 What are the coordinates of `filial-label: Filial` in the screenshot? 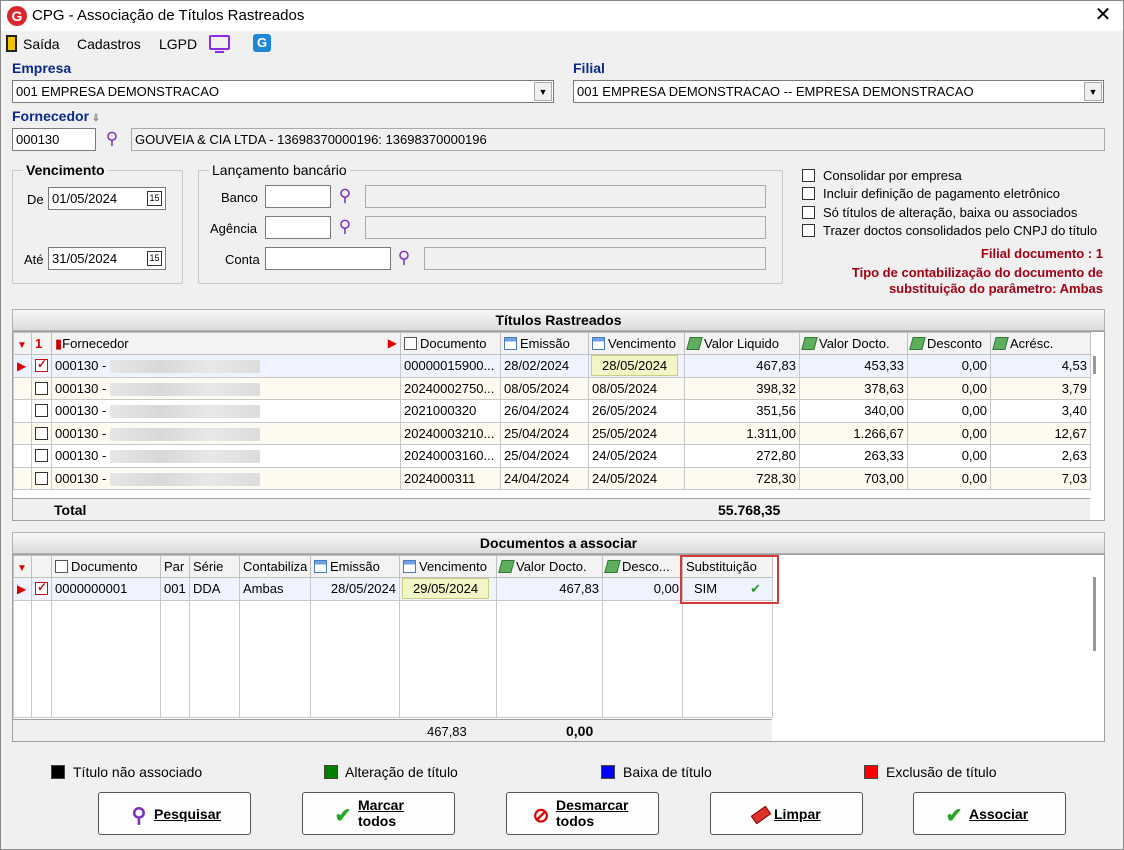 It's located at (589, 68).